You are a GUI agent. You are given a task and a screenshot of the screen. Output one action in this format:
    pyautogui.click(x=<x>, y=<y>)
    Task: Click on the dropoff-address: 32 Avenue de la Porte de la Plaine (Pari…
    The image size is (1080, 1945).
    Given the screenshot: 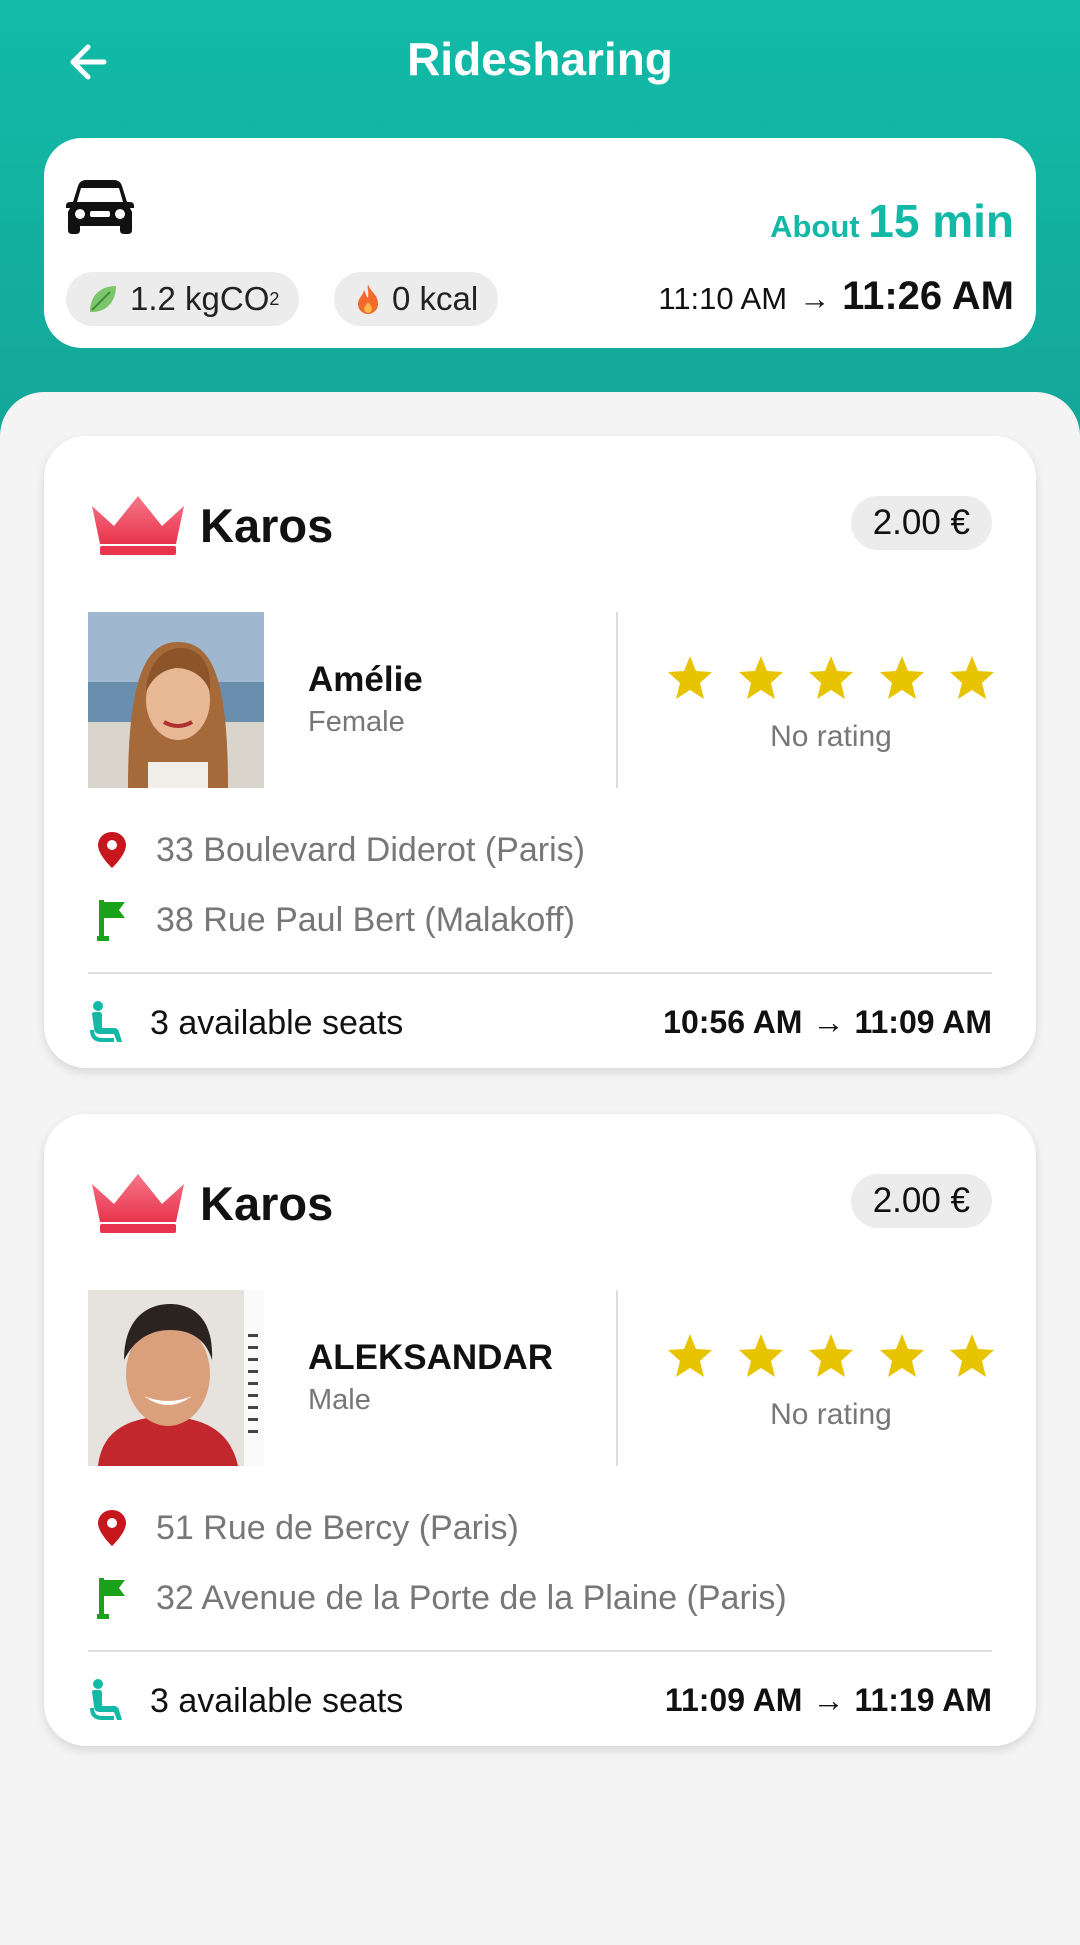 What is the action you would take?
    pyautogui.click(x=437, y=1598)
    